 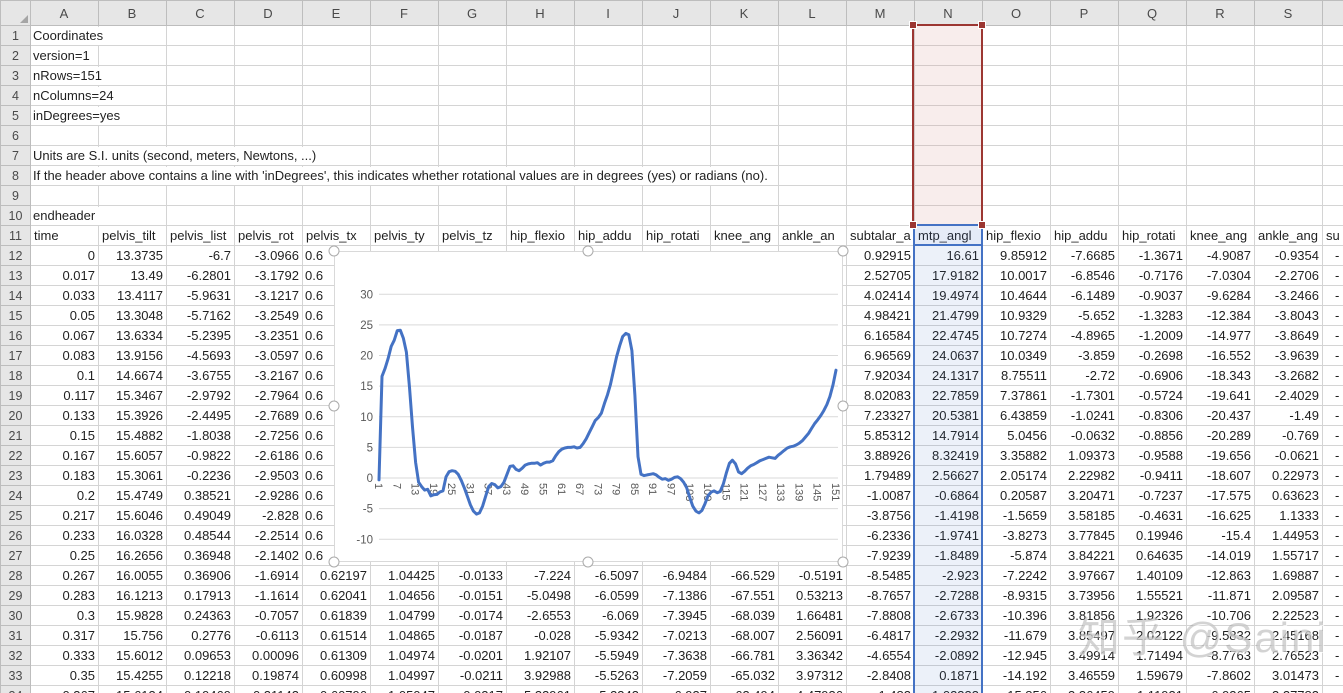 I want to click on cell: -3.859, so click(x=1084, y=355).